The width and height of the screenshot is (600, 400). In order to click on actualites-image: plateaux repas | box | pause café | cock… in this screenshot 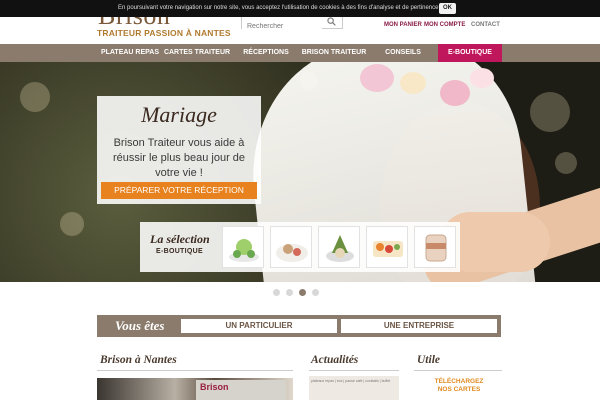, I will do `click(354, 388)`.